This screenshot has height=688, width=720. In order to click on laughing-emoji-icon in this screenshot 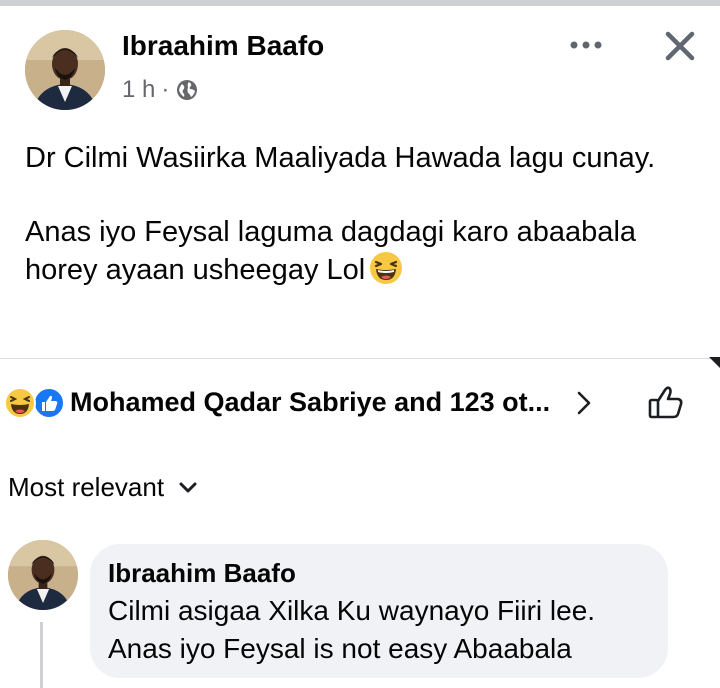, I will do `click(386, 268)`.